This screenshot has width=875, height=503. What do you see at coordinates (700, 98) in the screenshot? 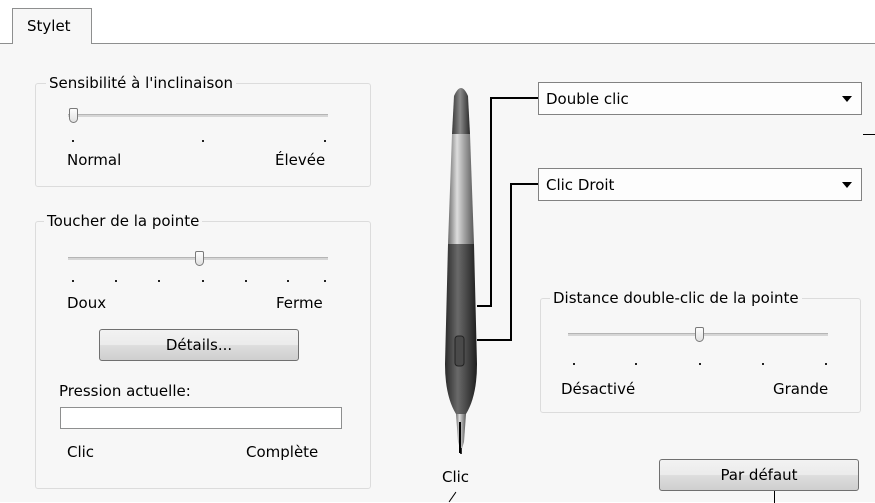
I see `upper-button-dropdown: Double clic` at bounding box center [700, 98].